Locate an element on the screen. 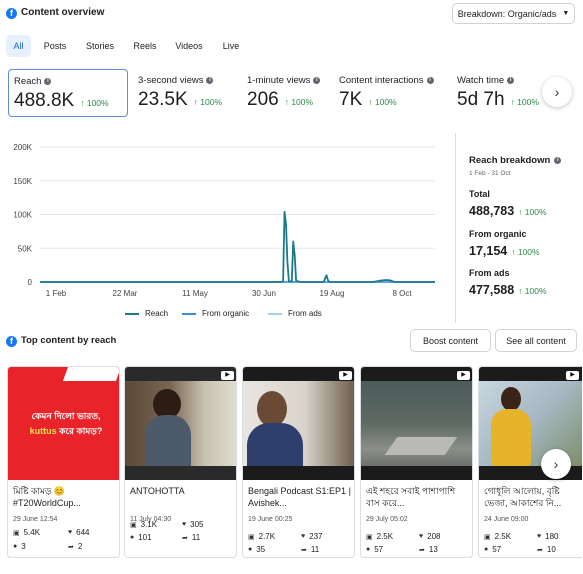 This screenshot has height=574, width=583. series-line-reach is located at coordinates (237, 246).